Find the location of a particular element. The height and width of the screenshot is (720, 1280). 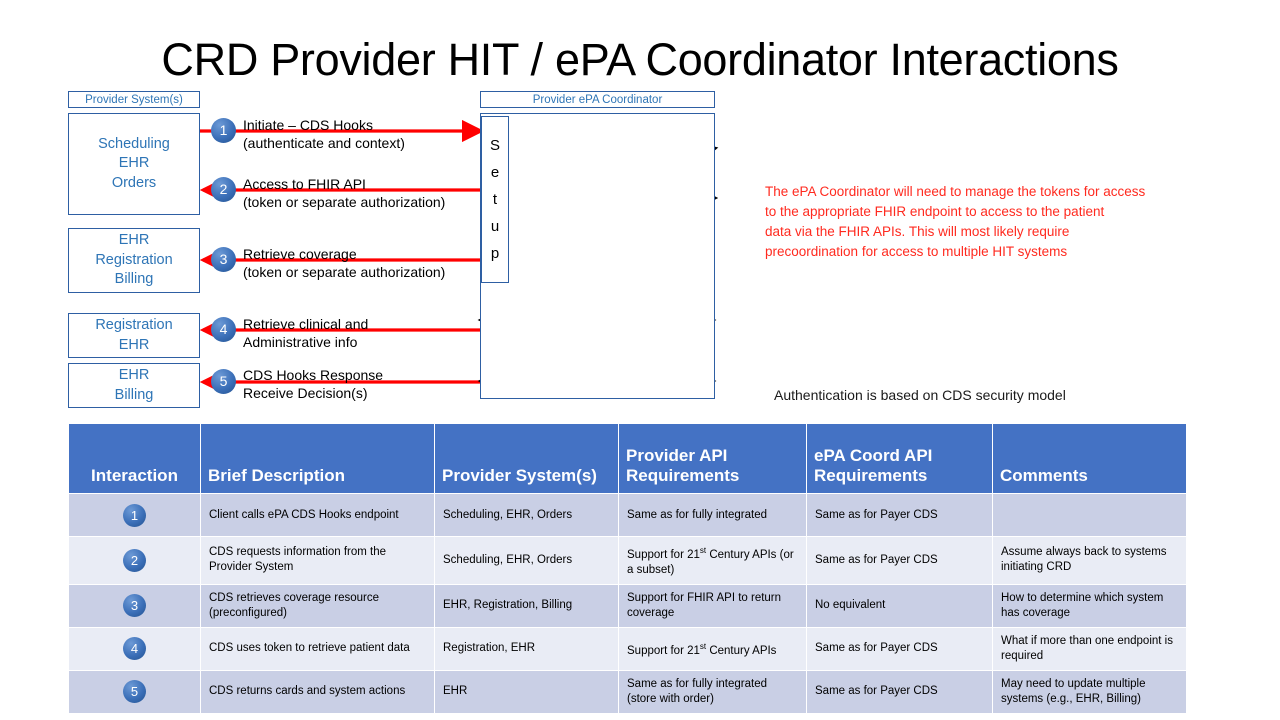

arrow-label-3-line-2: (token or separate authorization) is located at coordinates (344, 272).